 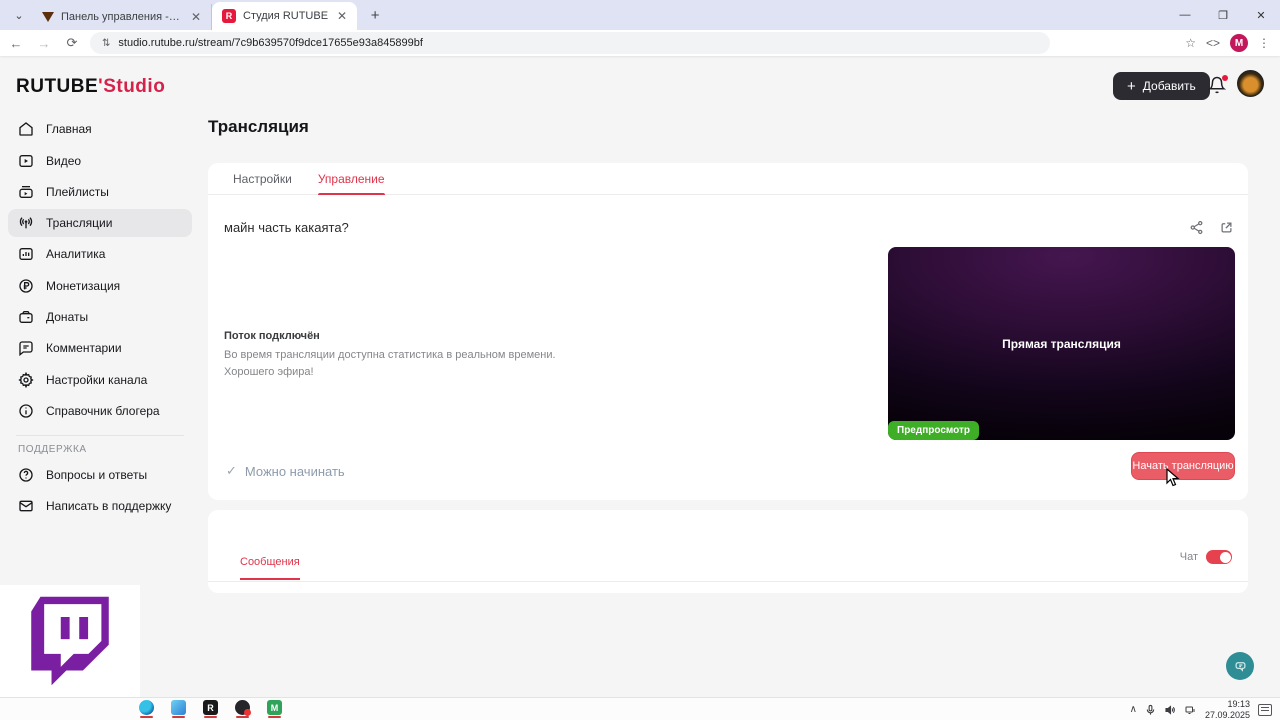 What do you see at coordinates (19, 15) in the screenshot?
I see `tab-search-chevron-icon: ⌄` at bounding box center [19, 15].